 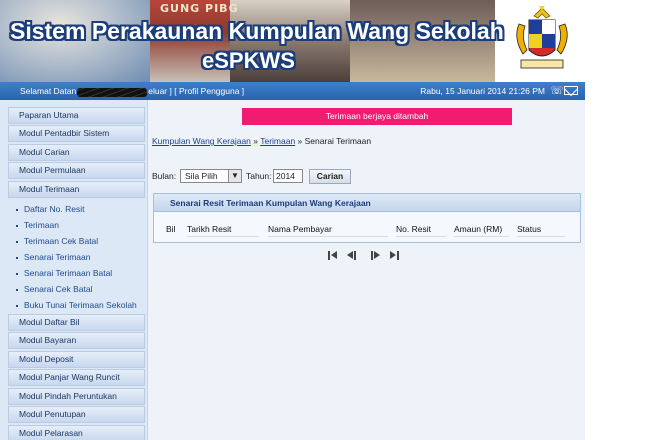 What do you see at coordinates (76, 396) in the screenshot?
I see `sidebar-menu-pindah-peruntukan: Modul Pindah Peruntukan` at bounding box center [76, 396].